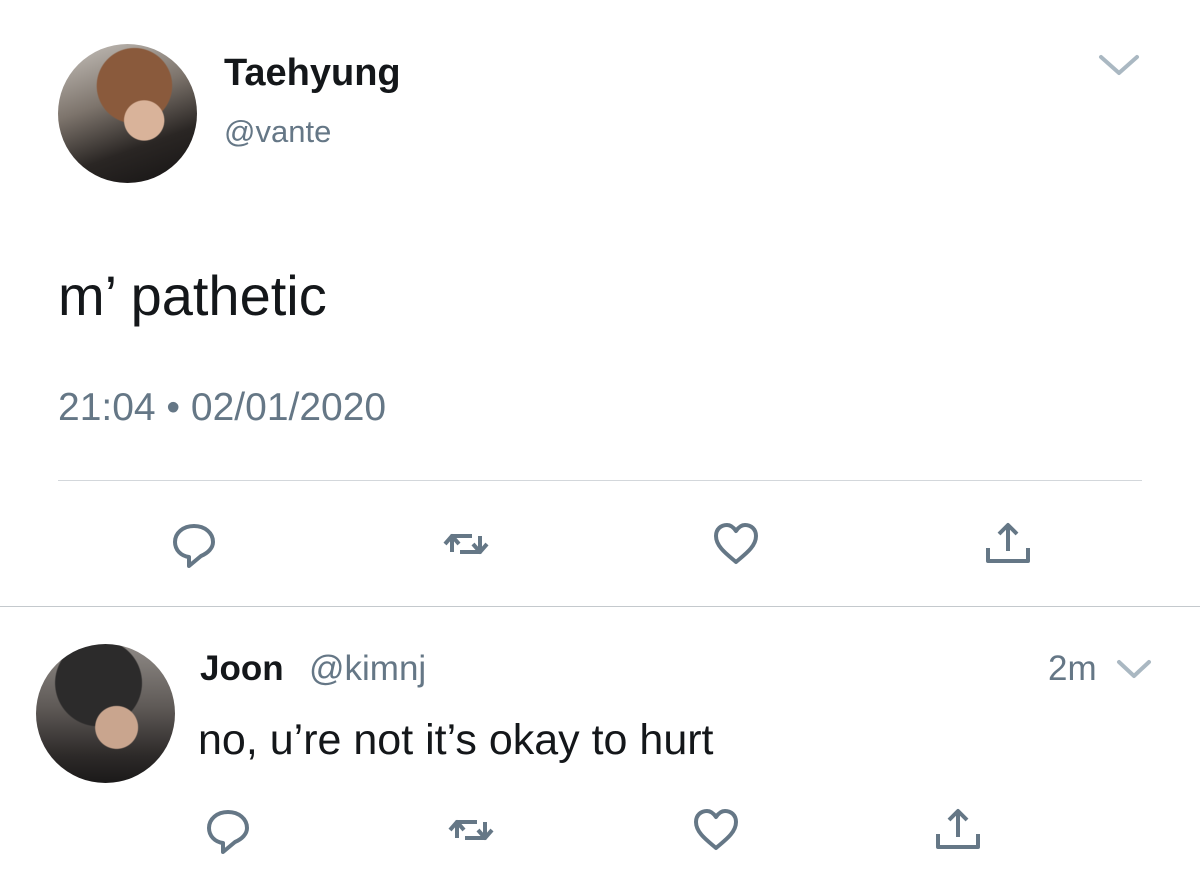  Describe the element at coordinates (277, 132) in the screenshot. I see `author-handle: @vante` at that location.